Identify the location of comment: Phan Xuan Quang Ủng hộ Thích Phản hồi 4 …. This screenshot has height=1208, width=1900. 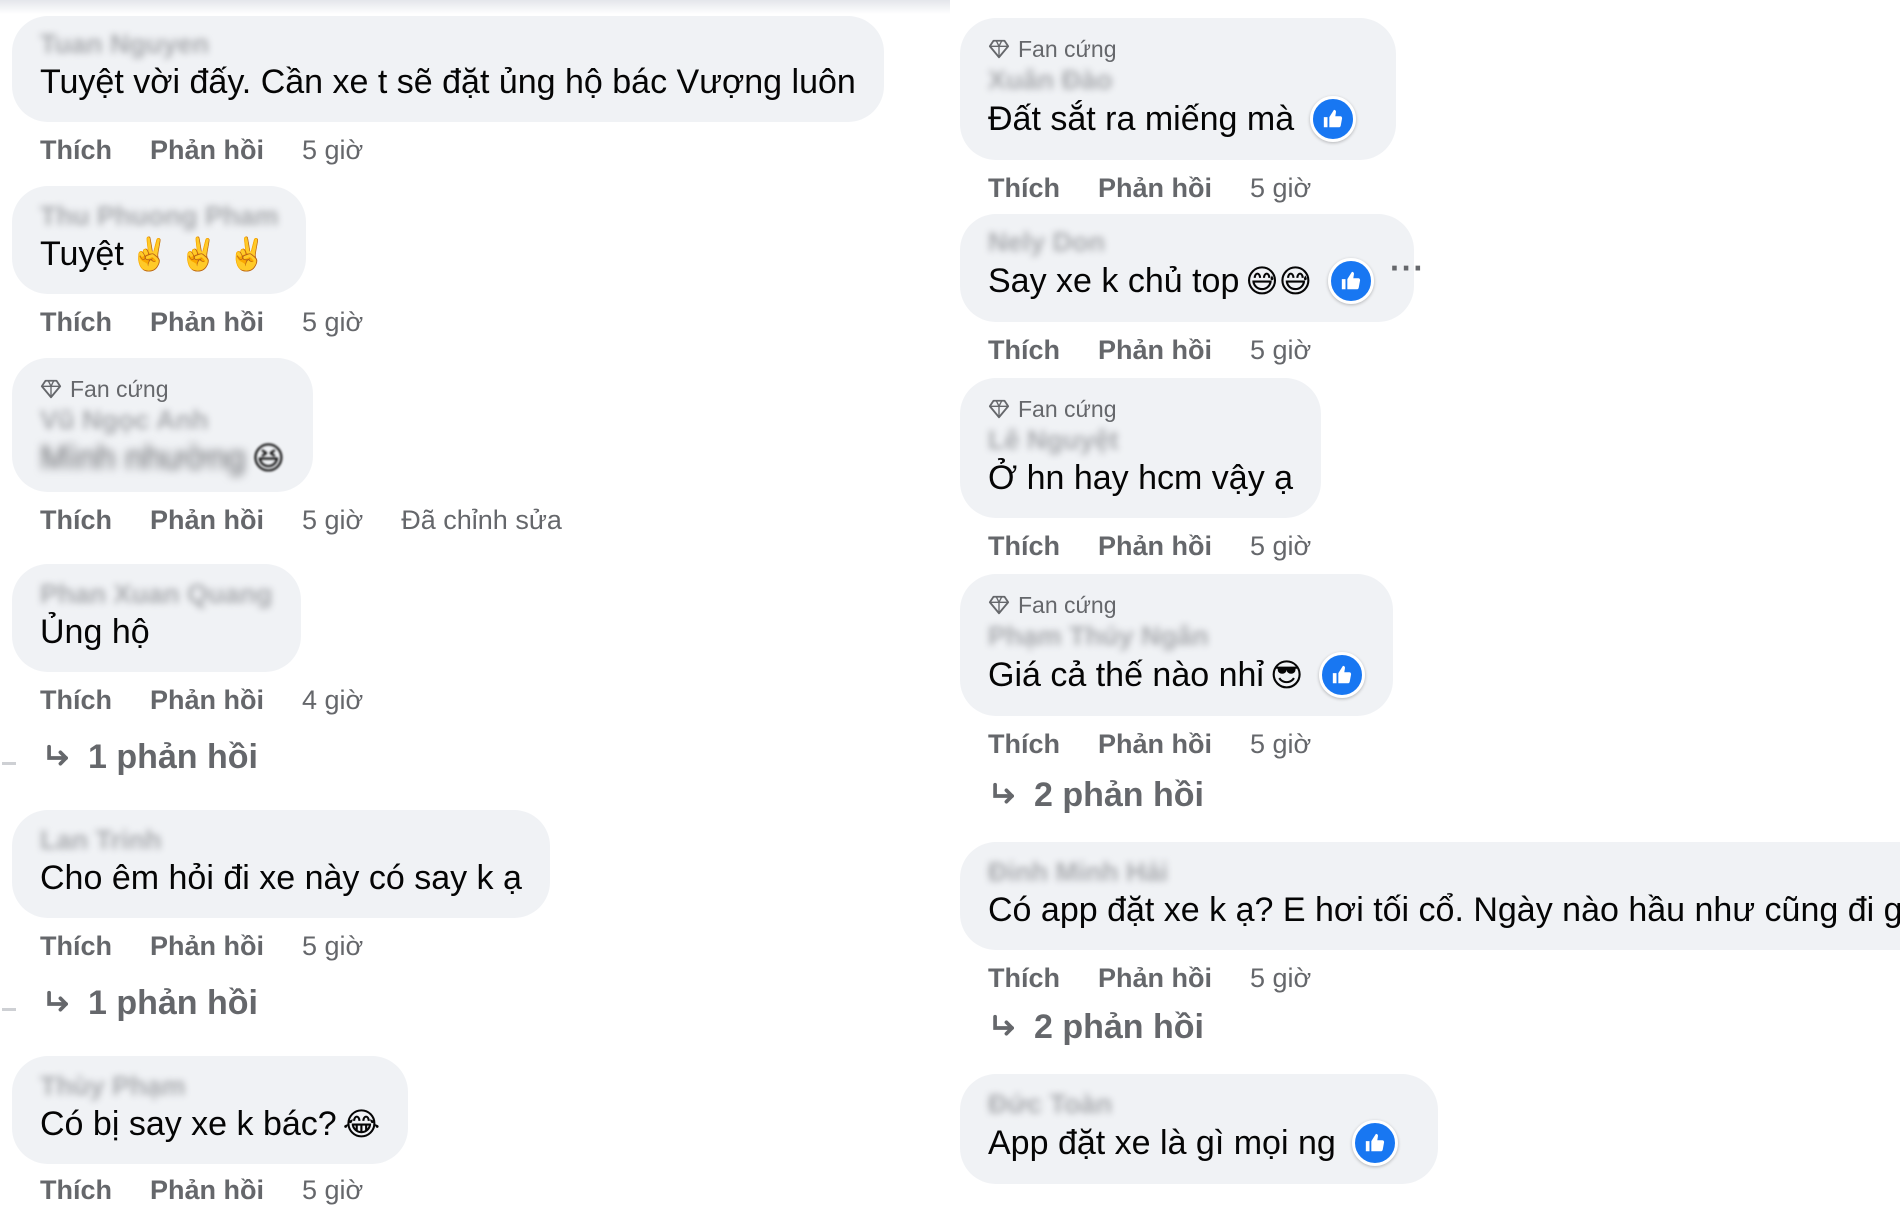
(187, 641).